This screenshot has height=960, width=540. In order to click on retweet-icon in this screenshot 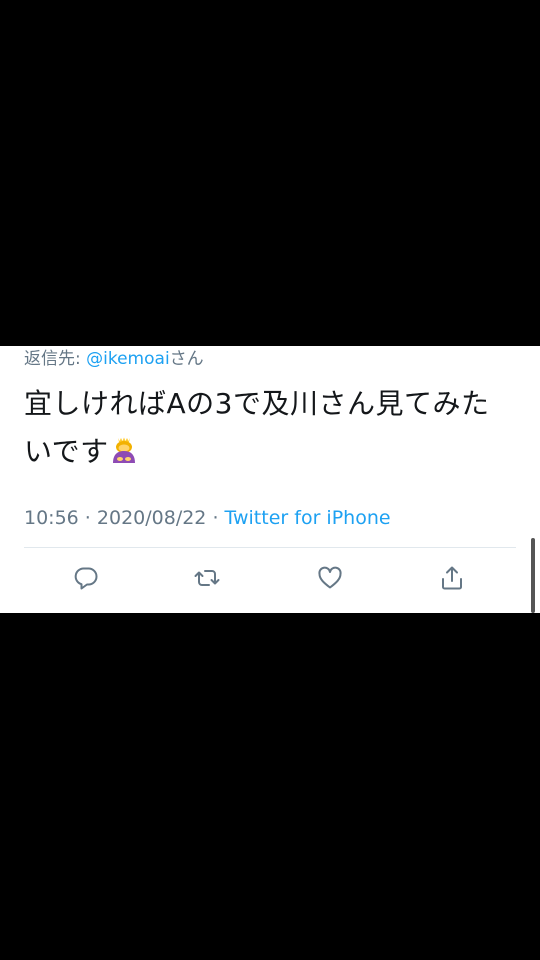, I will do `click(207, 580)`.